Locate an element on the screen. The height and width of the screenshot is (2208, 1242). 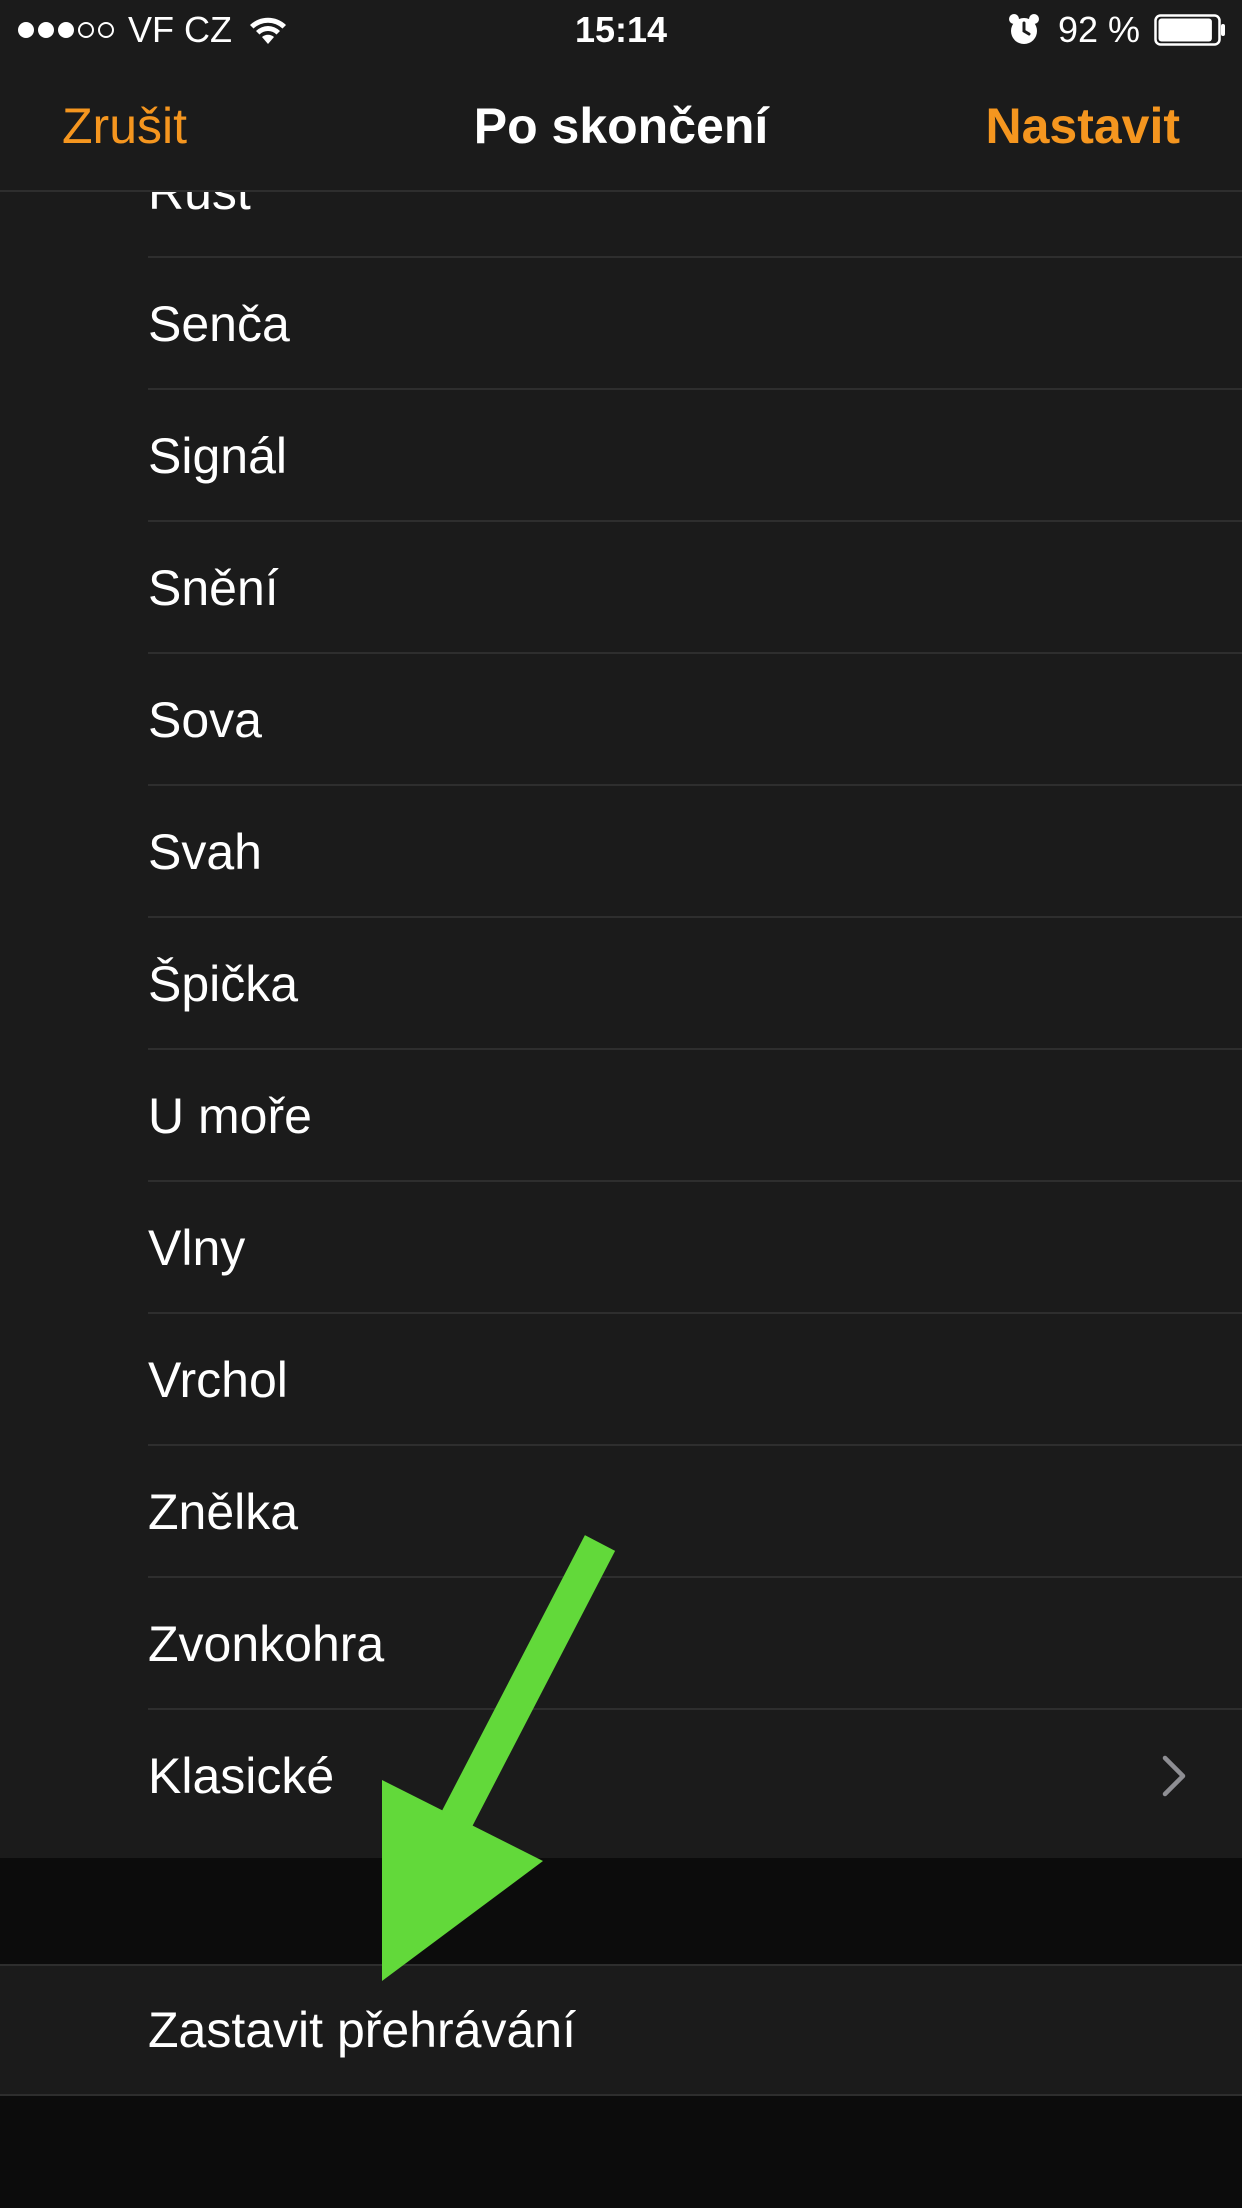
set-button: Nastavit is located at coordinates (1082, 126).